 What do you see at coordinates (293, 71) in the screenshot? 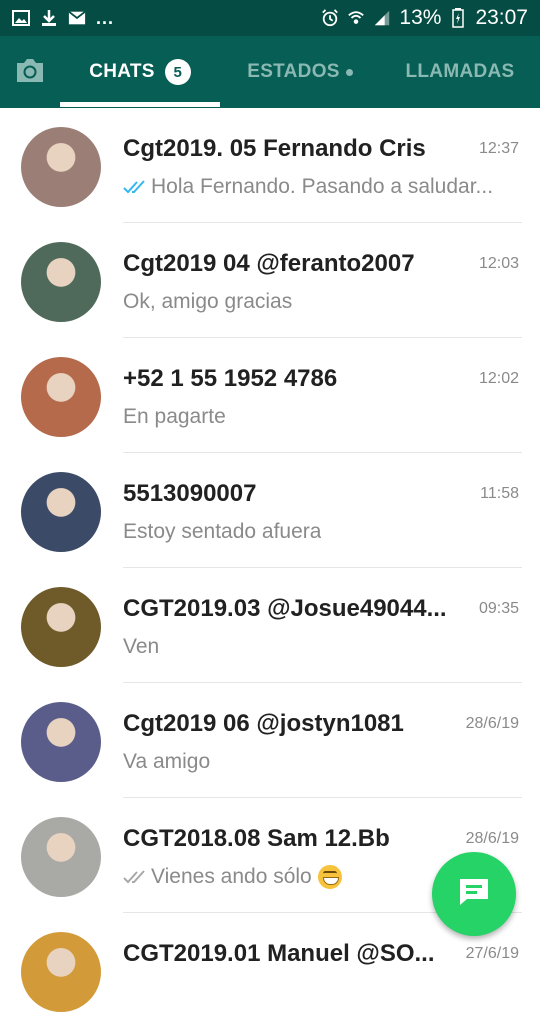
I see `tab-status-label: ESTADOS` at bounding box center [293, 71].